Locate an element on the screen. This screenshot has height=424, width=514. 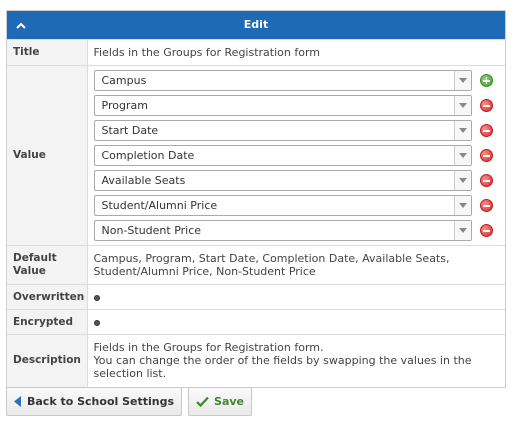
save-button-label: Save is located at coordinates (229, 401).